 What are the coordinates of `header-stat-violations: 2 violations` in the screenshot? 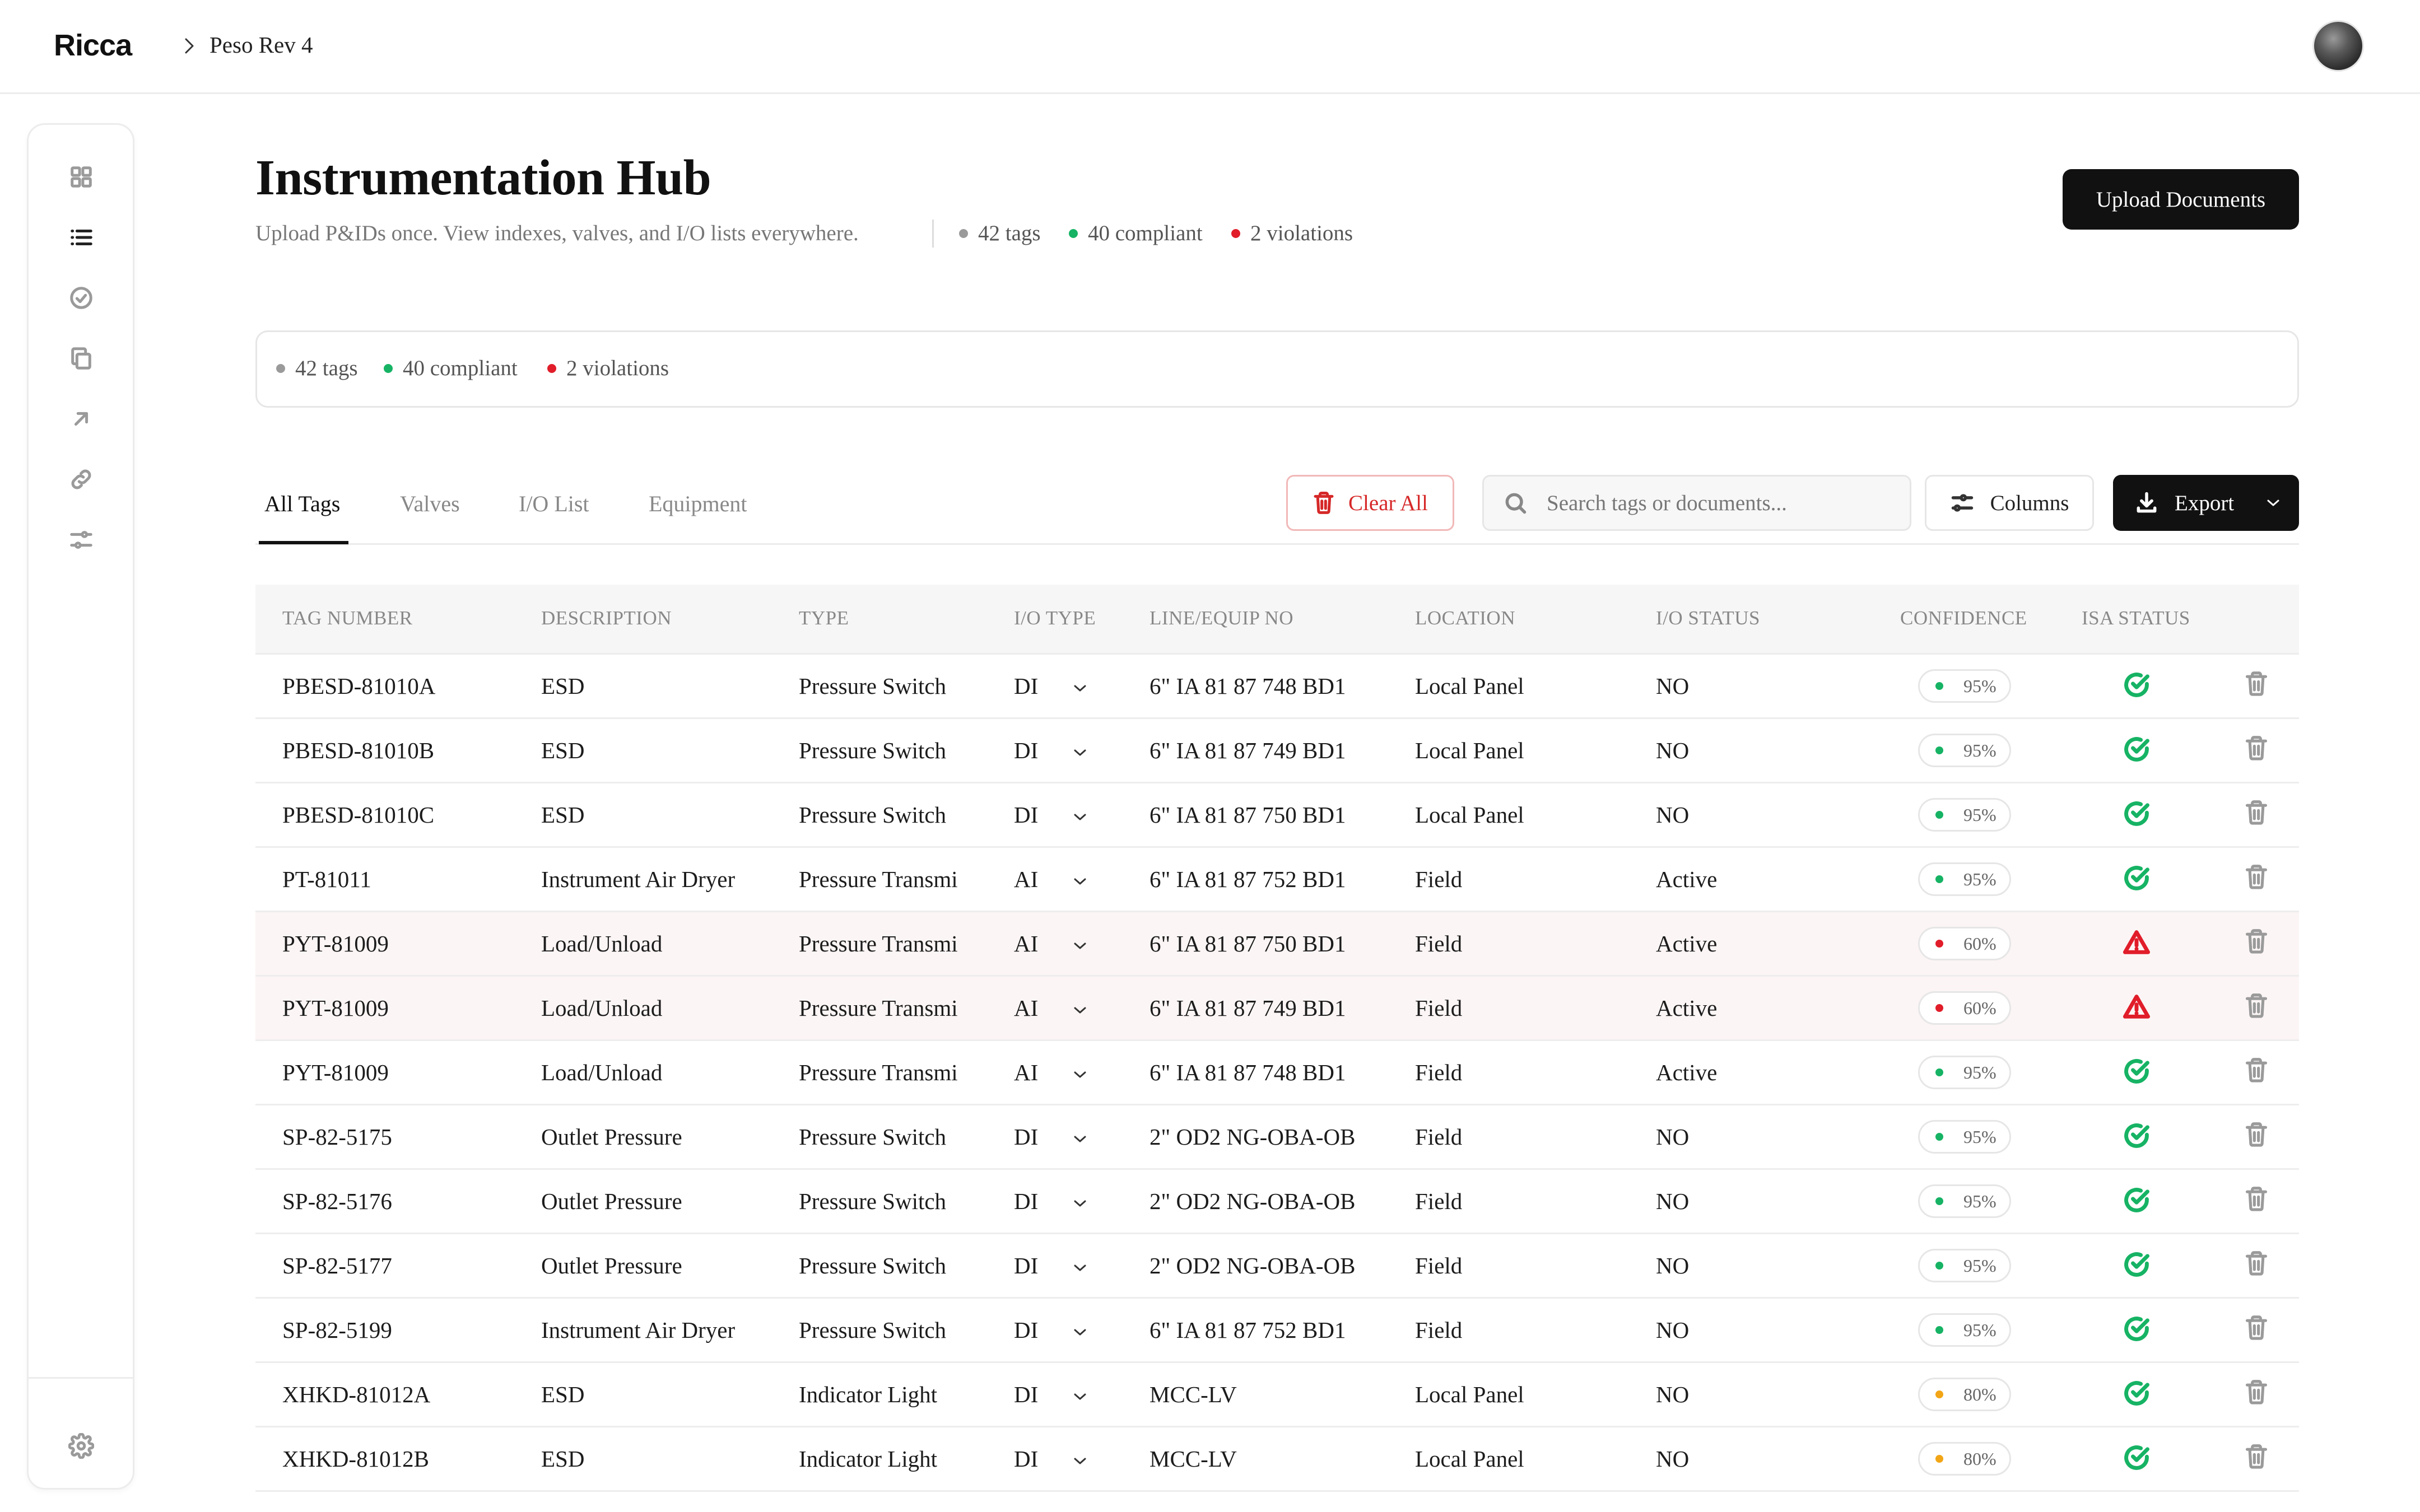 It's located at (1292, 234).